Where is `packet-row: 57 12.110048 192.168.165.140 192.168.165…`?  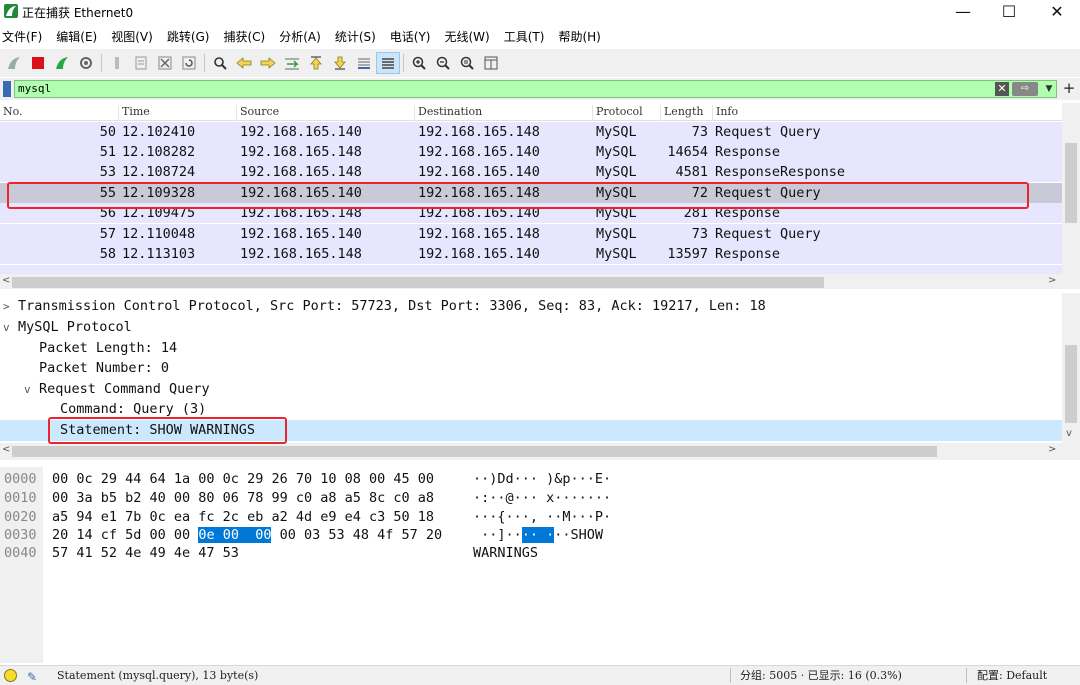
packet-row: 57 12.110048 192.168.165.140 192.168.165… is located at coordinates (531, 234).